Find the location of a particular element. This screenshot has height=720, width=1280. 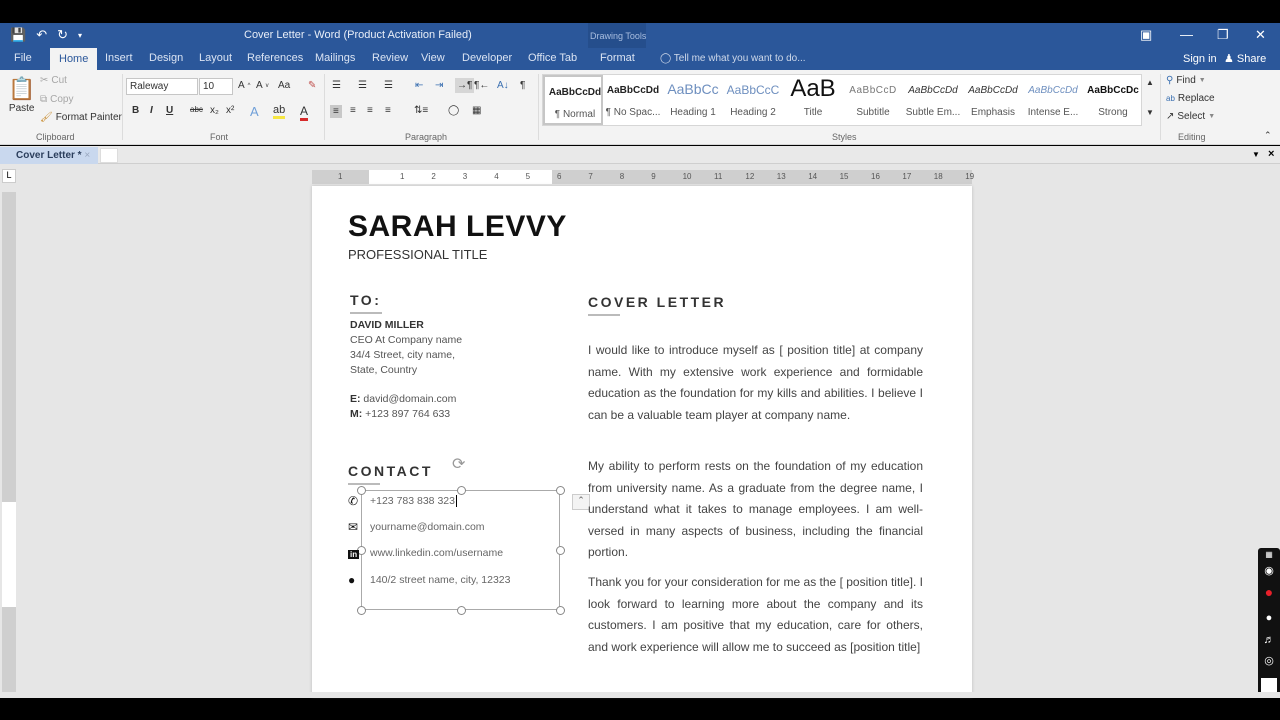

tab-developer: Developer is located at coordinates (487, 58).